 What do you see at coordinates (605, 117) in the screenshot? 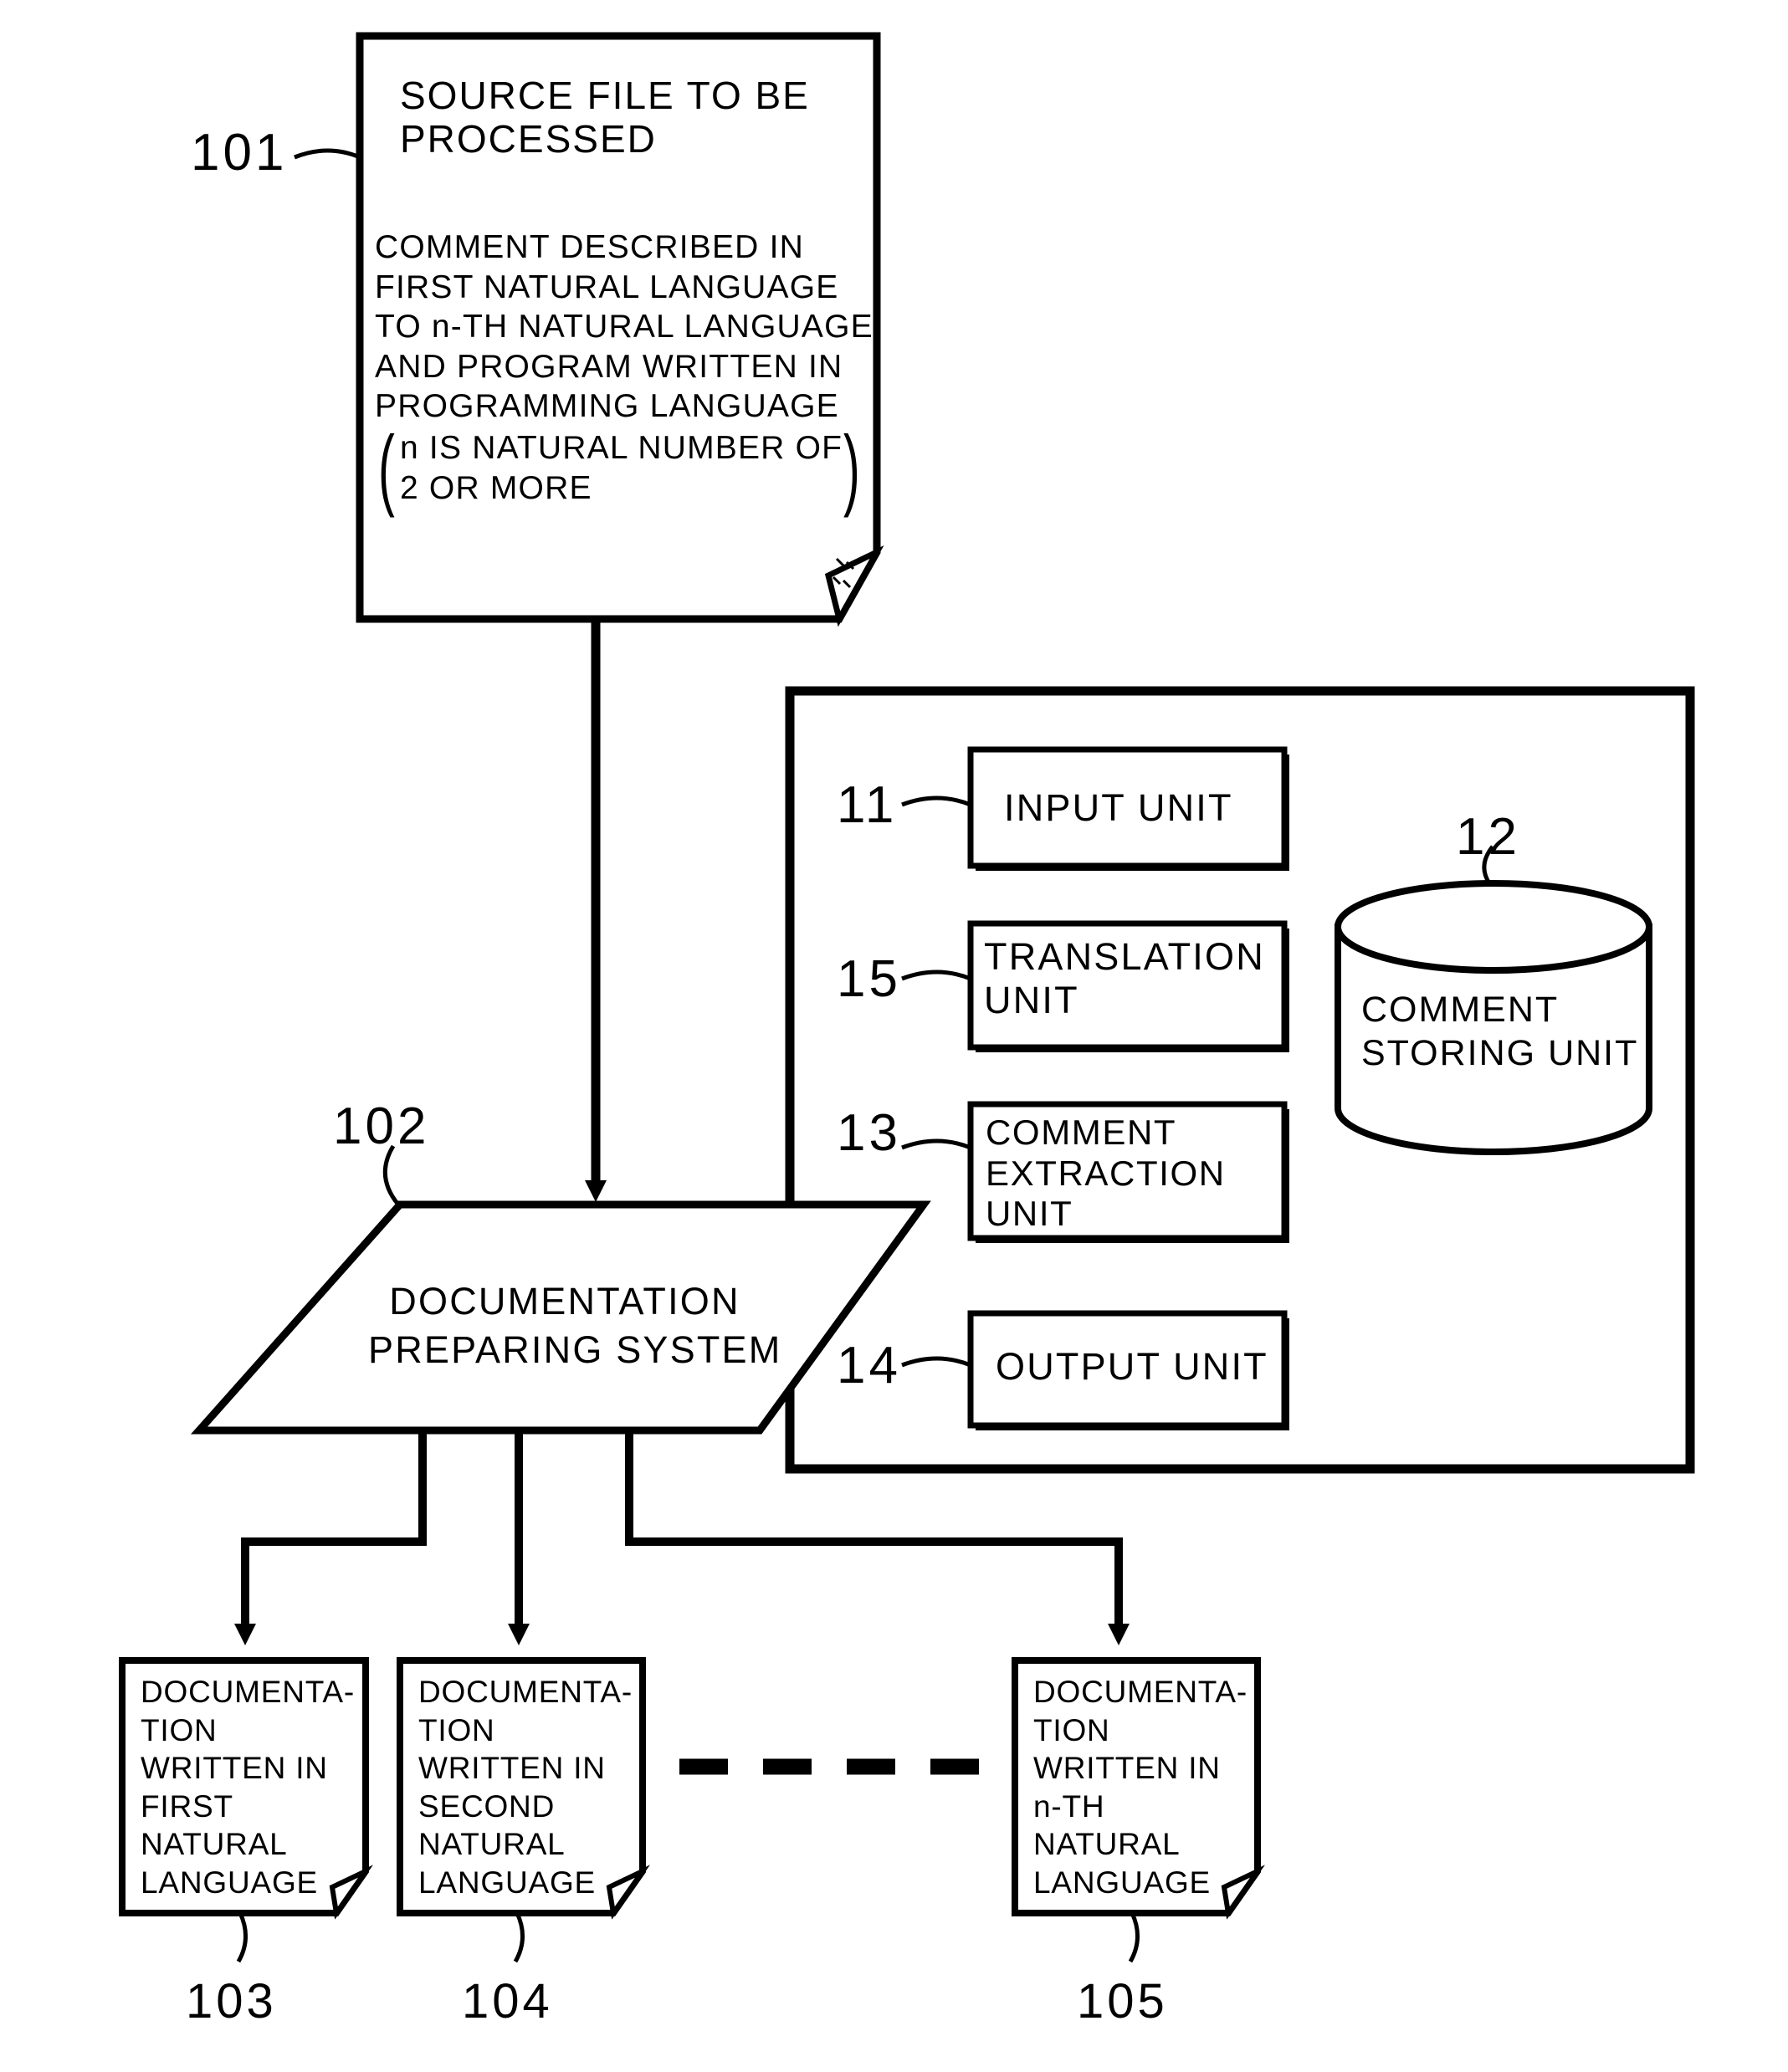
I see `source-file-title: SOURCE FILE TO BE PROCESSED` at bounding box center [605, 117].